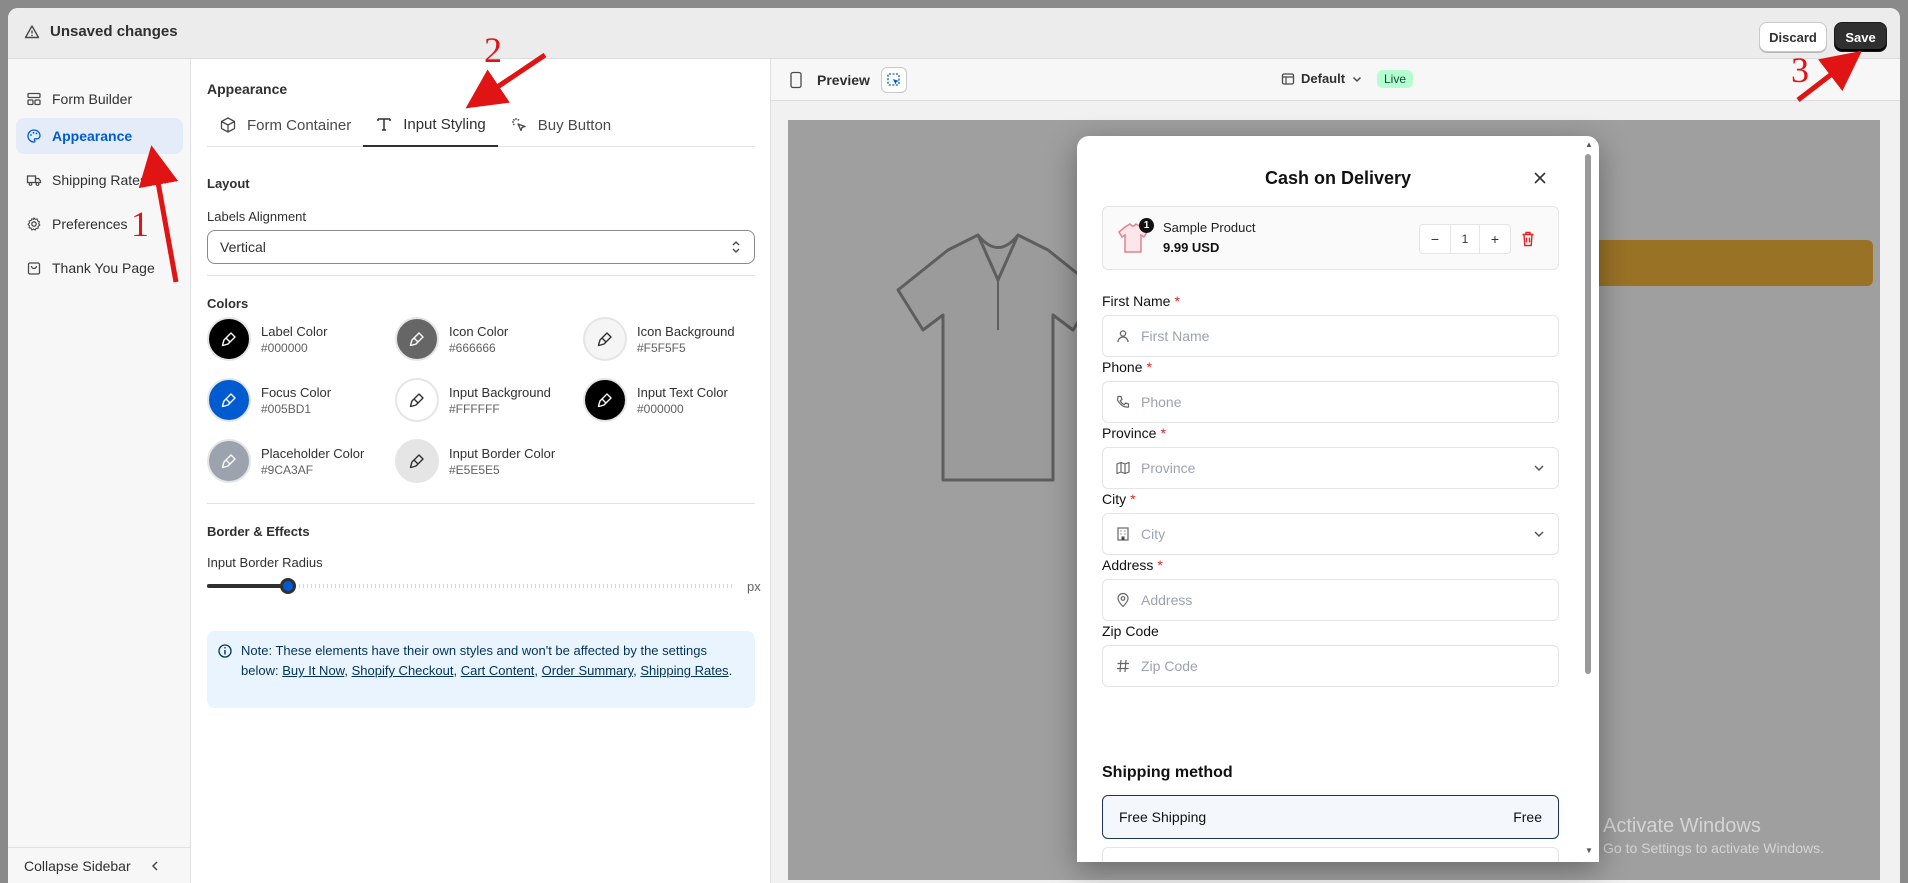 This screenshot has width=1908, height=883. I want to click on increment-button: +, so click(1495, 239).